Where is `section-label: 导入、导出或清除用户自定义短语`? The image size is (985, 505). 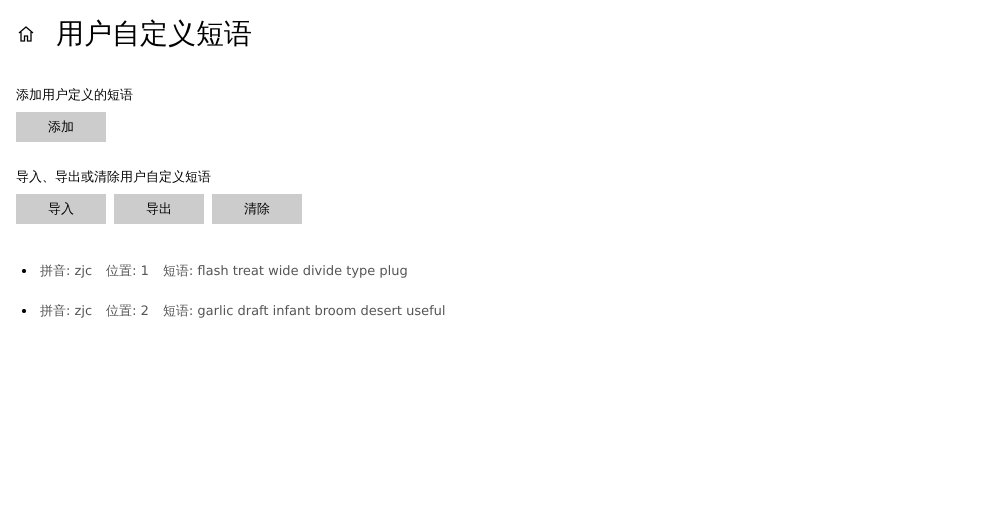 section-label: 导入、导出或清除用户自定义短语 is located at coordinates (114, 177).